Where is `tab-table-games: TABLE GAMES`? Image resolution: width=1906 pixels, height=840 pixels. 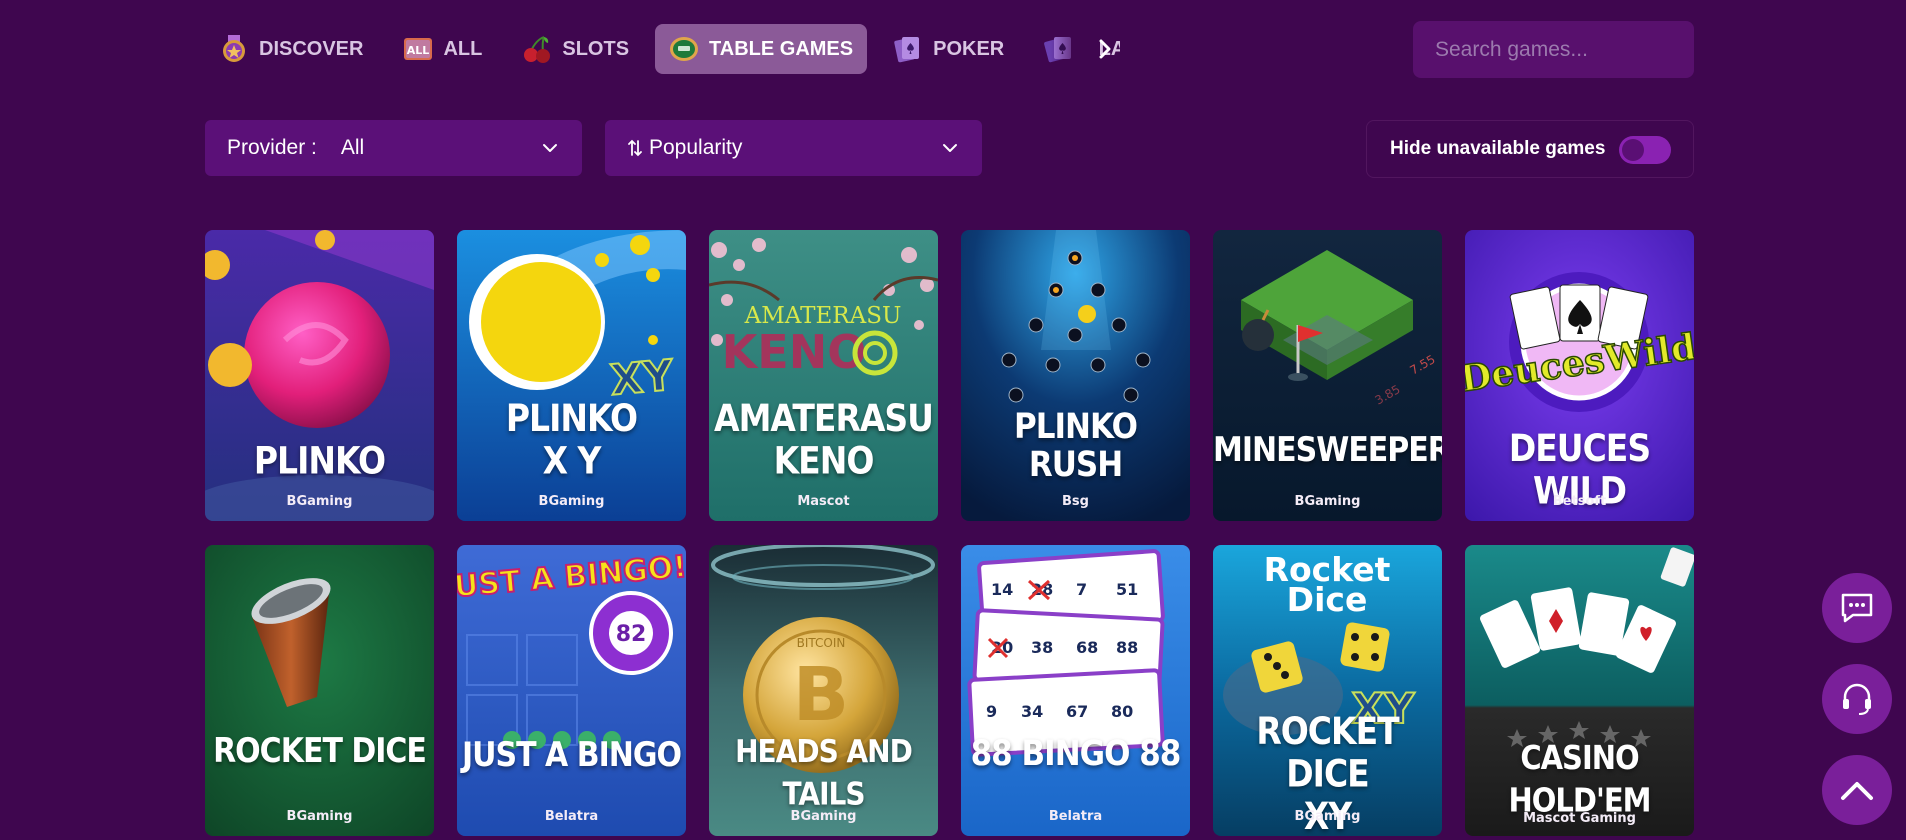
tab-table-games: TABLE GAMES is located at coordinates (761, 49).